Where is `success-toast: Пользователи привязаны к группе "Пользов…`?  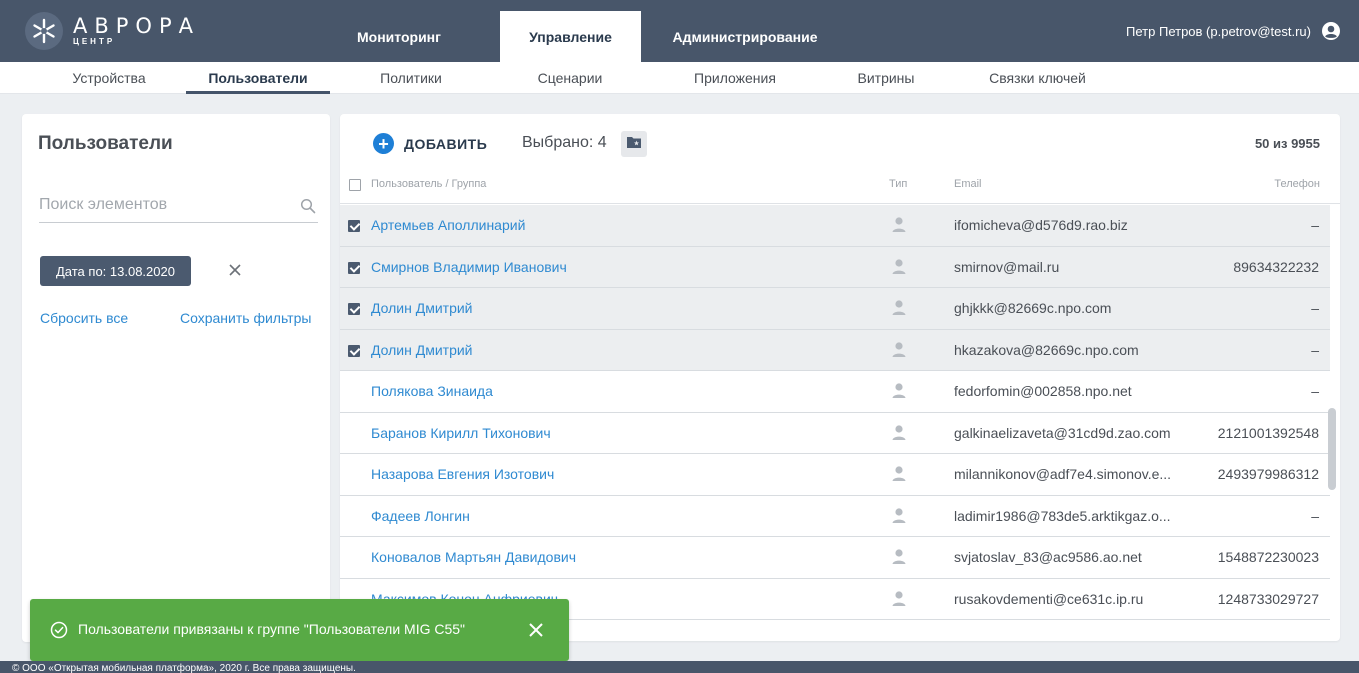 success-toast: Пользователи привязаны к группе "Пользов… is located at coordinates (299, 630).